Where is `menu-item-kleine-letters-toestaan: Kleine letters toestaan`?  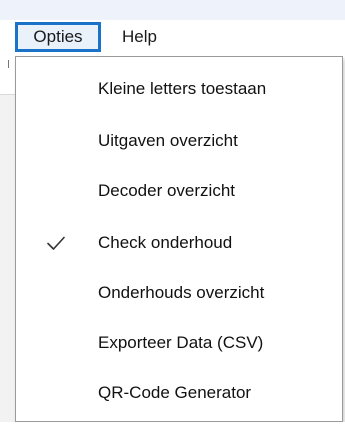 menu-item-kleine-letters-toestaan: Kleine letters toestaan is located at coordinates (179, 89).